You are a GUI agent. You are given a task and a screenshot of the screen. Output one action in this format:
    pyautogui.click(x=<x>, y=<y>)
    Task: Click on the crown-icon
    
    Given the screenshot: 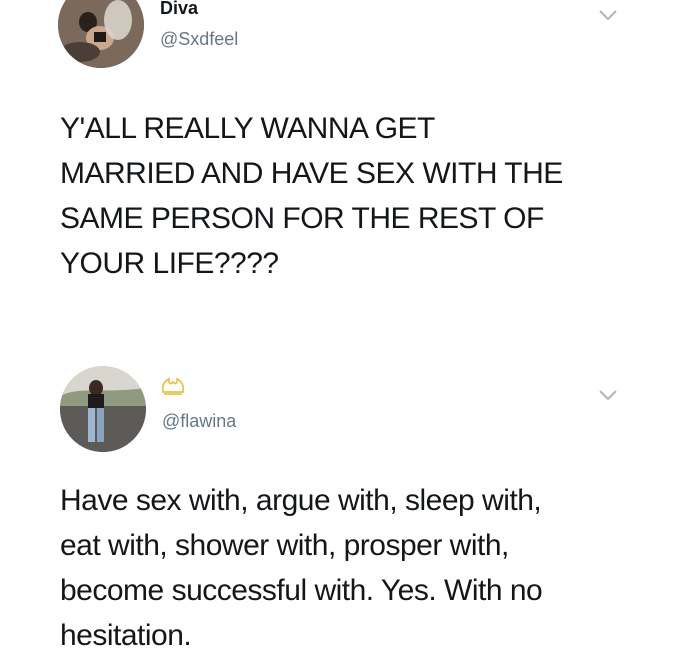 What is the action you would take?
    pyautogui.click(x=173, y=386)
    